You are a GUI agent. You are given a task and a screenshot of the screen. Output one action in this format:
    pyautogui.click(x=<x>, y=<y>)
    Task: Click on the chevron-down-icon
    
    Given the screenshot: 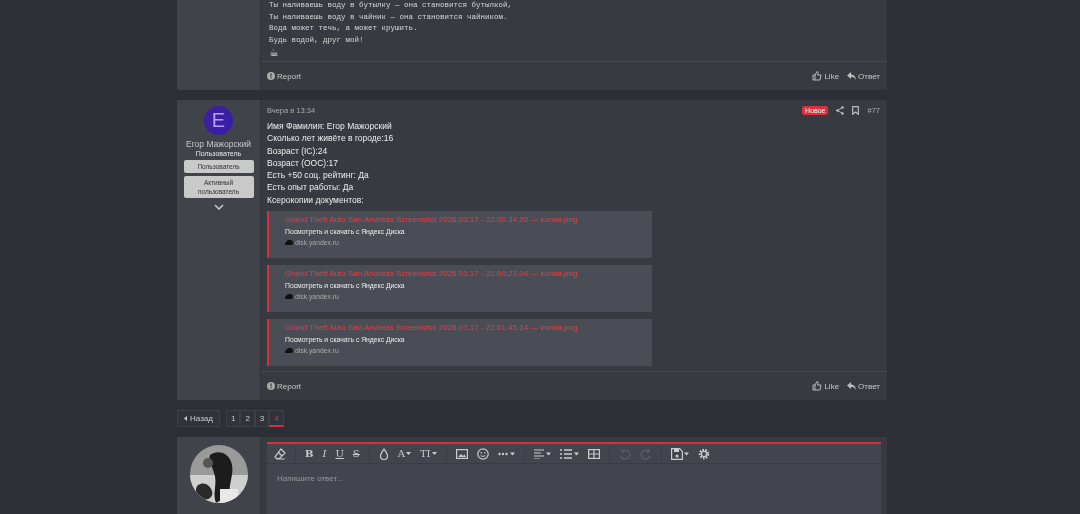 What is the action you would take?
    pyautogui.click(x=218, y=207)
    